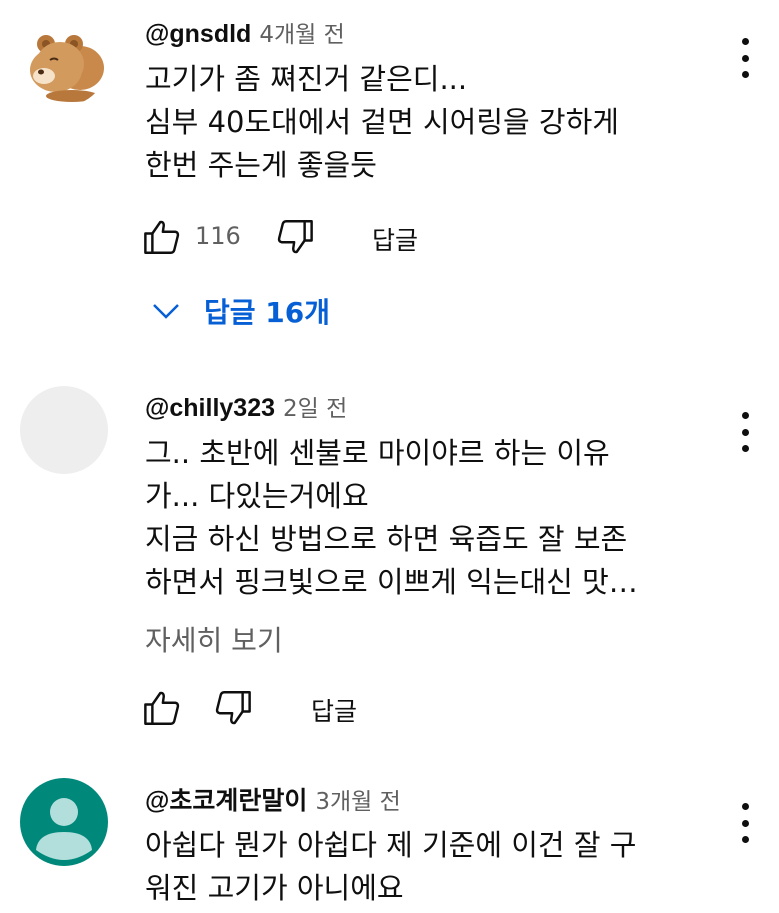  What do you see at coordinates (377, 453) in the screenshot?
I see `comment-line: 그.. 초반에 센불로 마이야르 하는 이유` at bounding box center [377, 453].